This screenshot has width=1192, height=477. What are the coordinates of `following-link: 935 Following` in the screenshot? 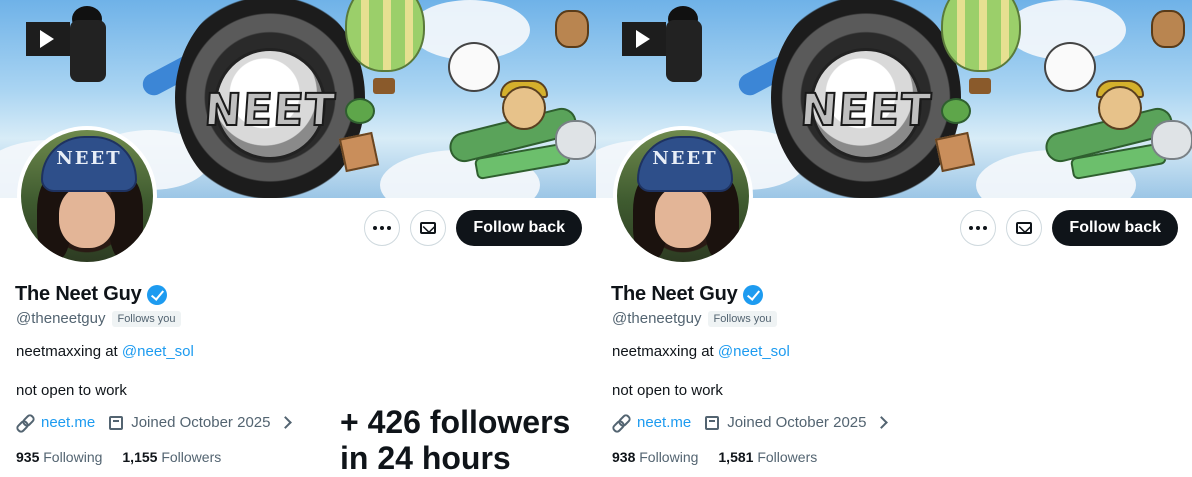 It's located at (59, 457).